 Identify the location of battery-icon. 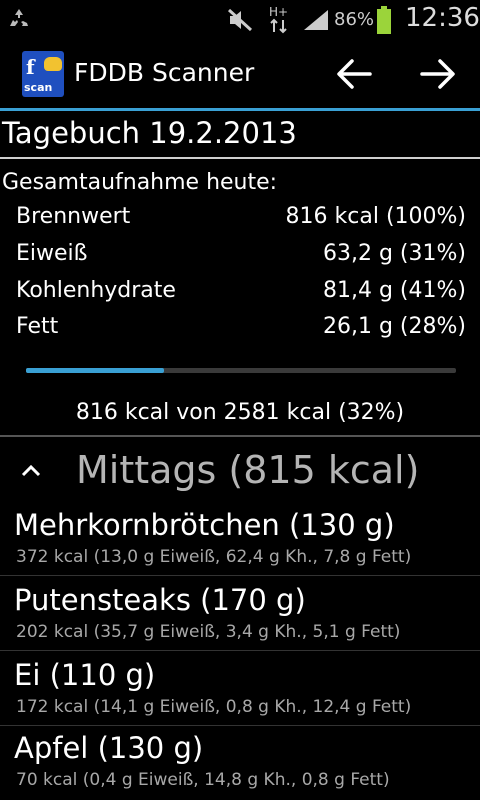
(384, 20).